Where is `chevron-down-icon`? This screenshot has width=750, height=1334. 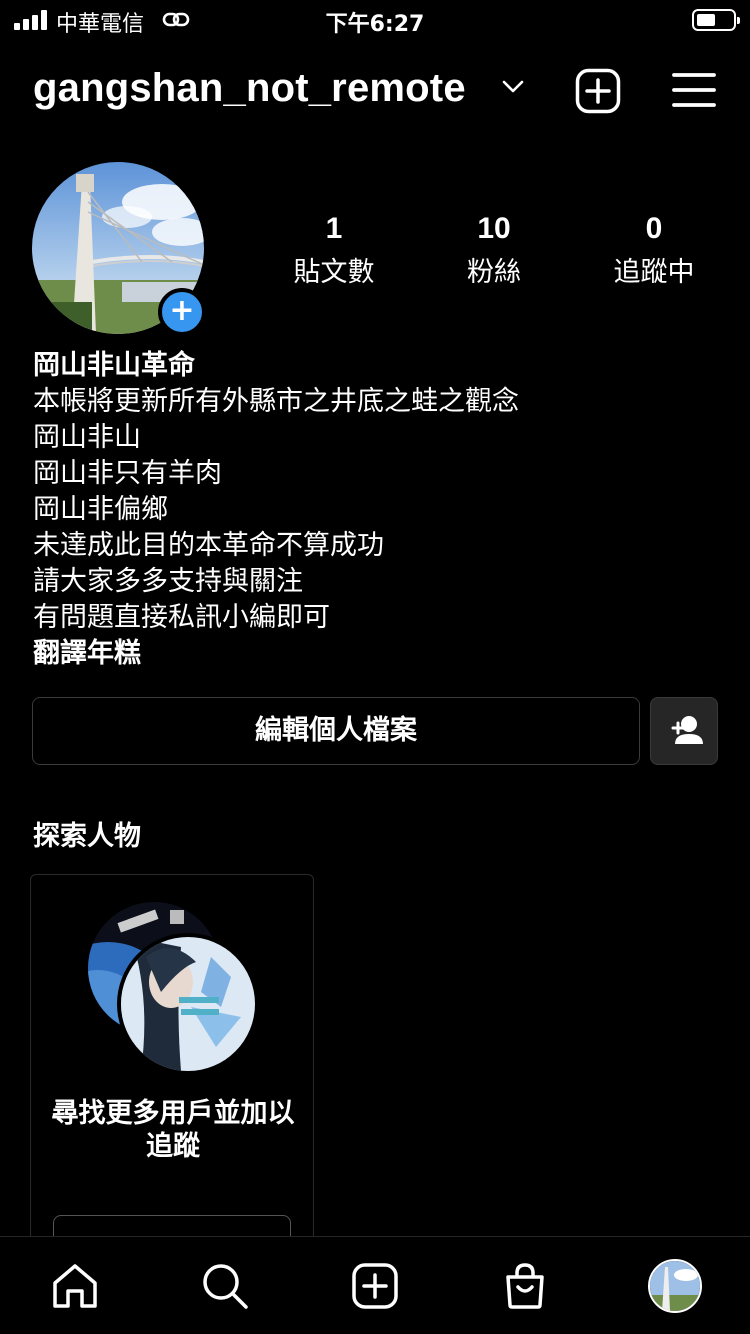
chevron-down-icon is located at coordinates (513, 87).